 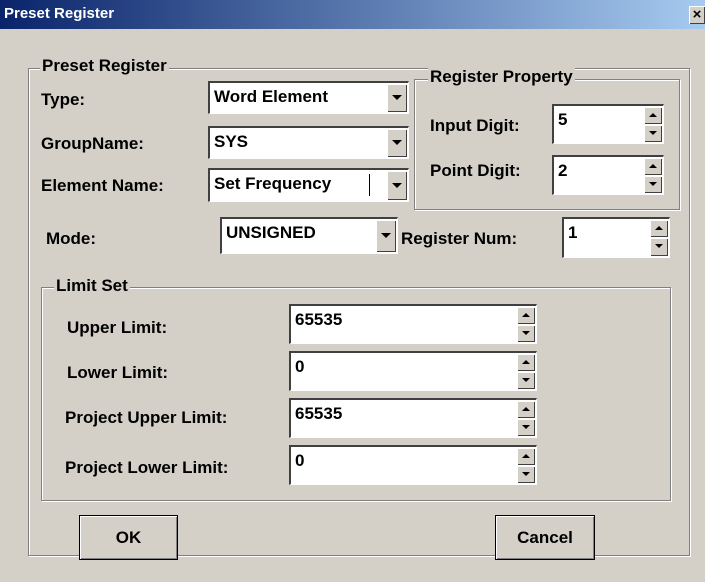 I want to click on element-name-value: Set Frequency, so click(x=273, y=183).